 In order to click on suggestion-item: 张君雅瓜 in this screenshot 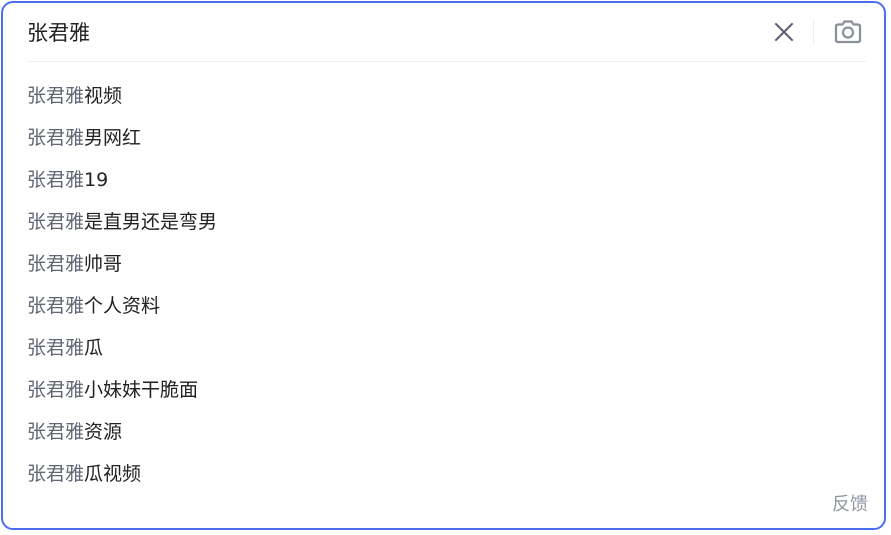, I will do `click(443, 348)`.